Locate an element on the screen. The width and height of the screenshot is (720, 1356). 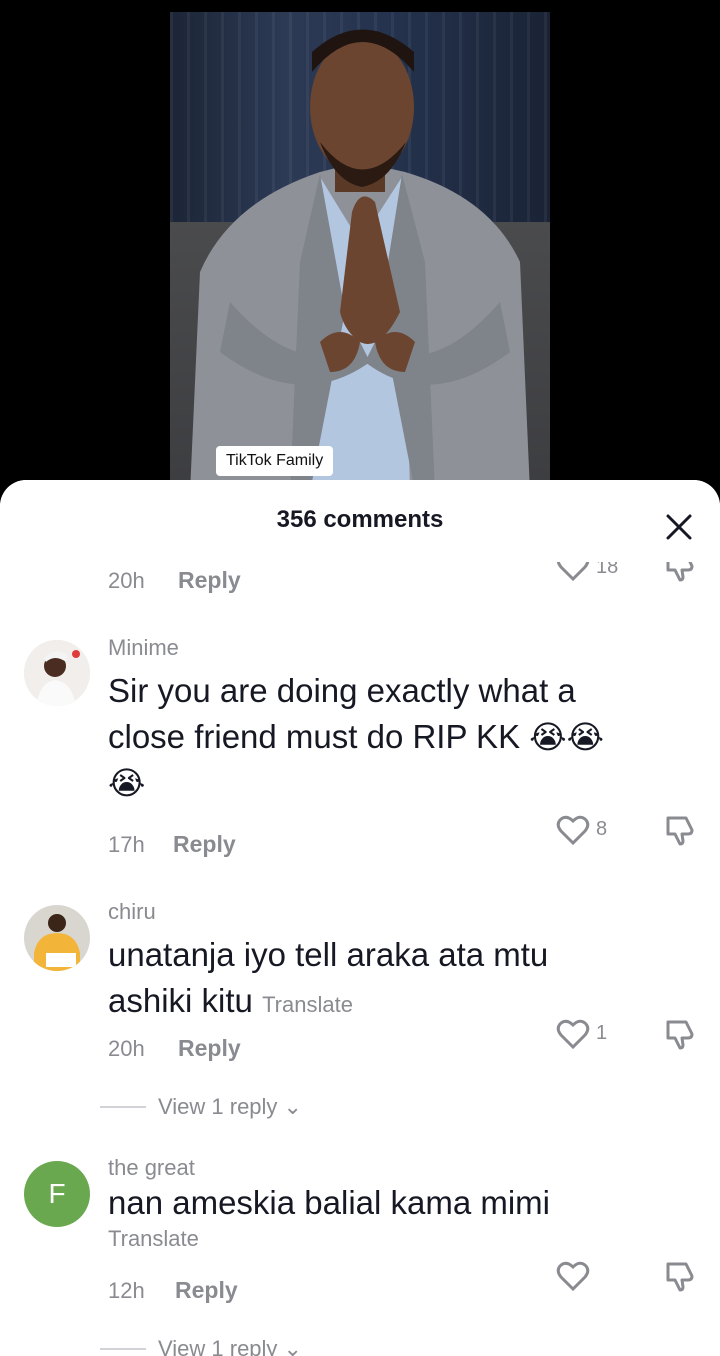
comments-count-title: 356 comments is located at coordinates (360, 519).